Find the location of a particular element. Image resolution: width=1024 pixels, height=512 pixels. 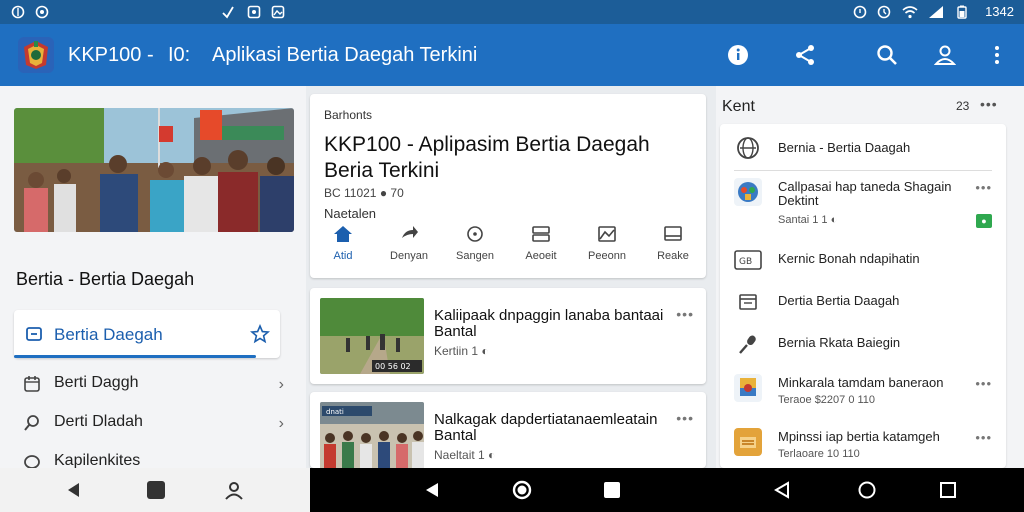

grid-icon is located at coordinates (541, 234).